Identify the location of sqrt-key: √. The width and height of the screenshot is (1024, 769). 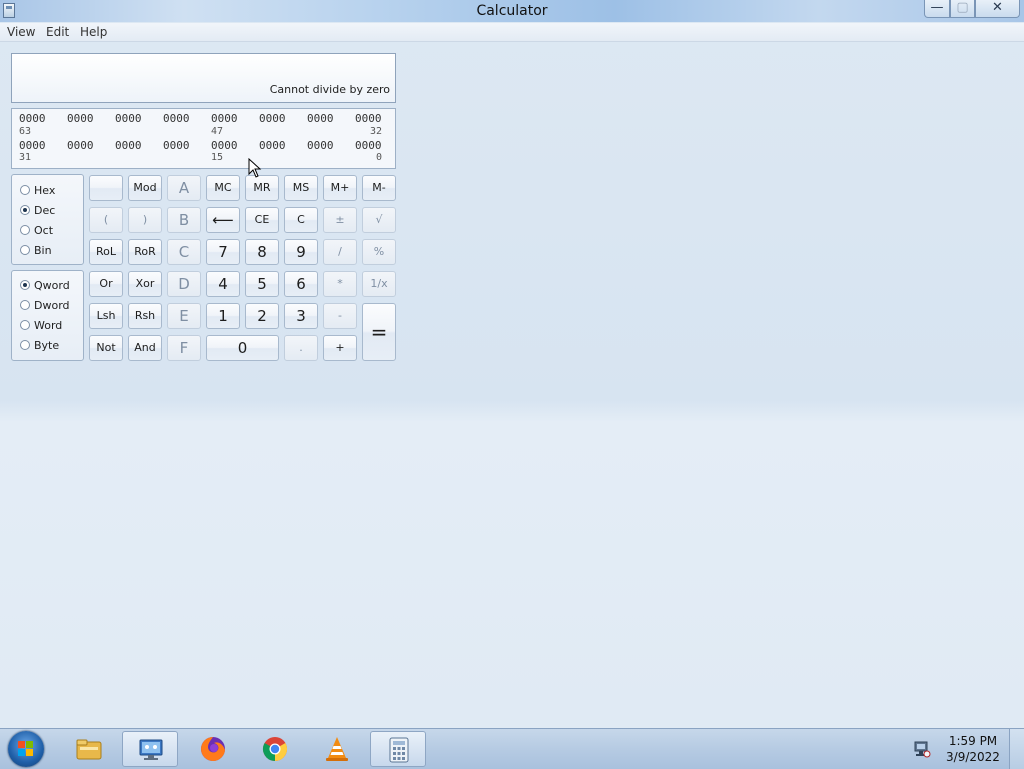
(379, 220).